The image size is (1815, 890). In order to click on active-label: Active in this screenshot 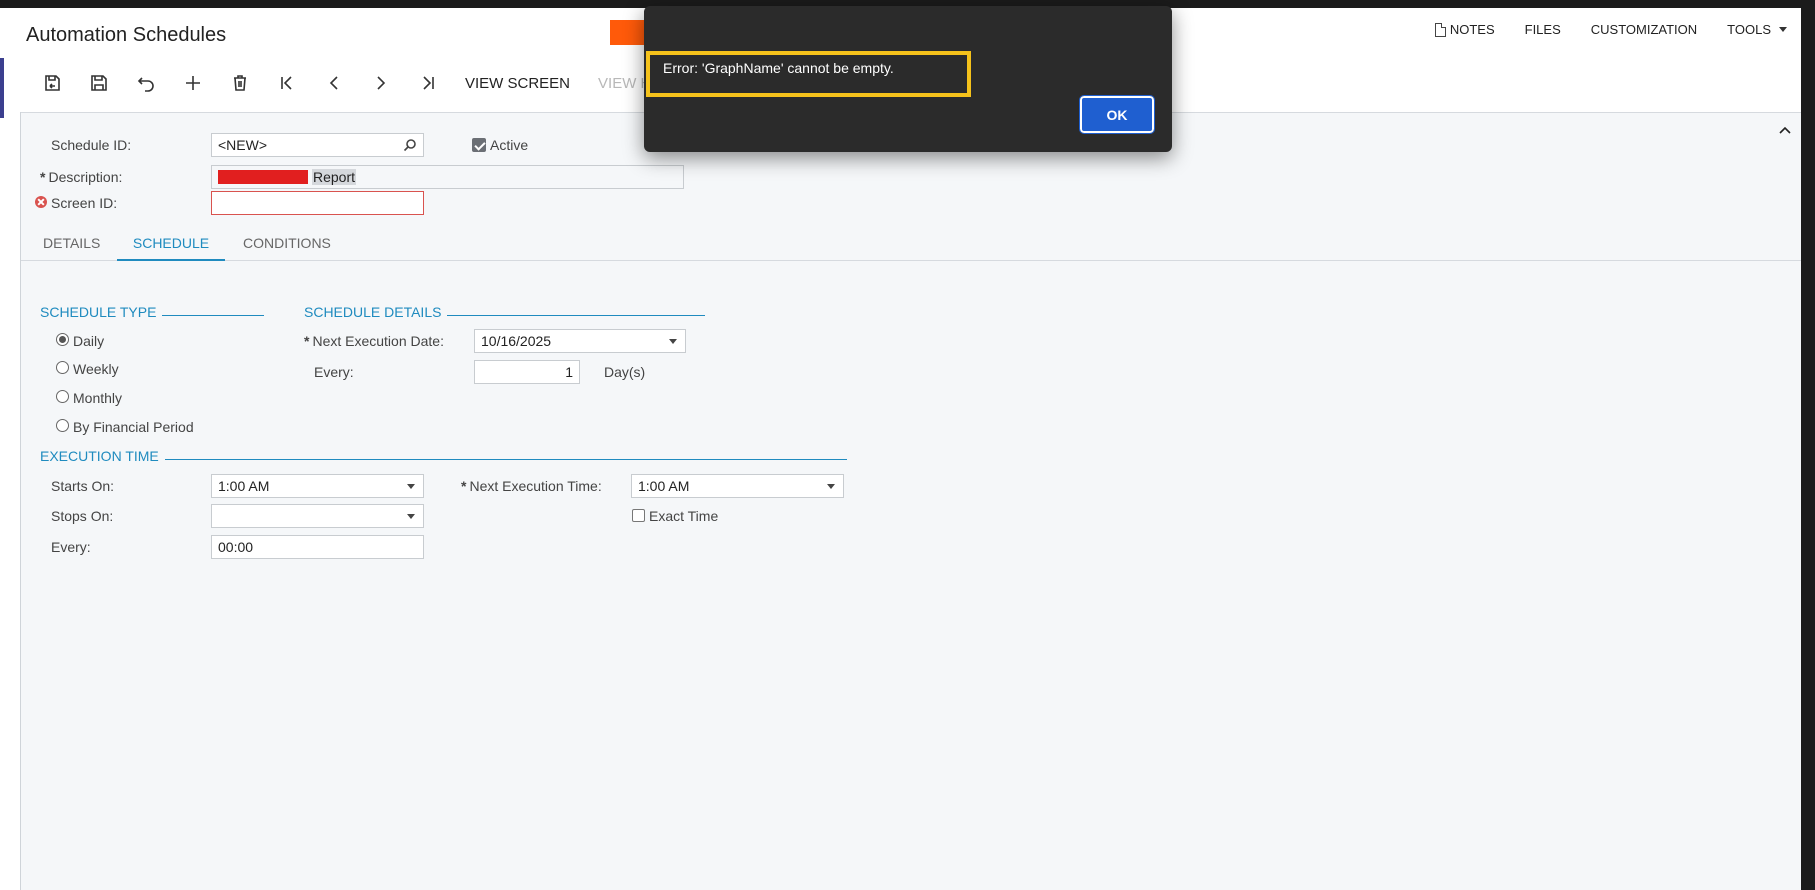, I will do `click(509, 145)`.